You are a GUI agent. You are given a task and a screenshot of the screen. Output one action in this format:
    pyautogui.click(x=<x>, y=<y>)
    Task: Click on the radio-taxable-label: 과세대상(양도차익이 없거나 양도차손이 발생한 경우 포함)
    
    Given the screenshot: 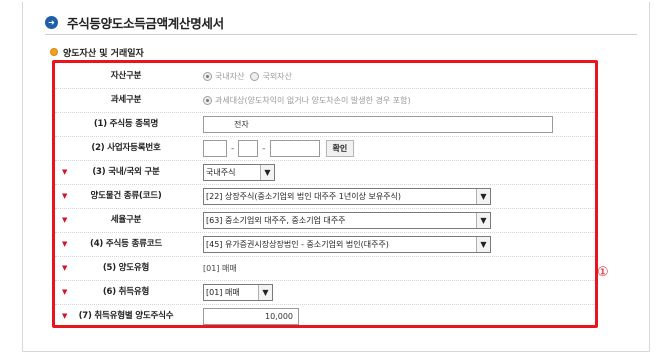 What is the action you would take?
    pyautogui.click(x=313, y=100)
    